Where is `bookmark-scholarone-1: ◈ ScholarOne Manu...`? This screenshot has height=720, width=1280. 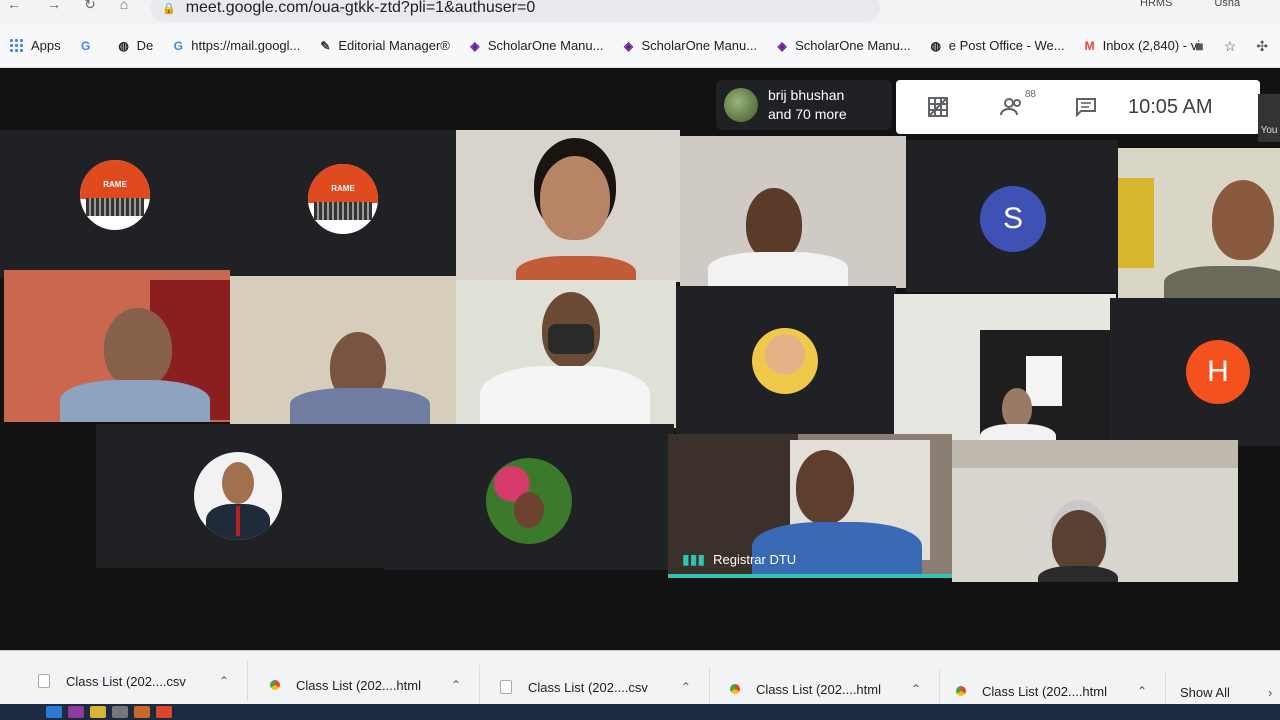 bookmark-scholarone-1: ◈ ScholarOne Manu... is located at coordinates (535, 45).